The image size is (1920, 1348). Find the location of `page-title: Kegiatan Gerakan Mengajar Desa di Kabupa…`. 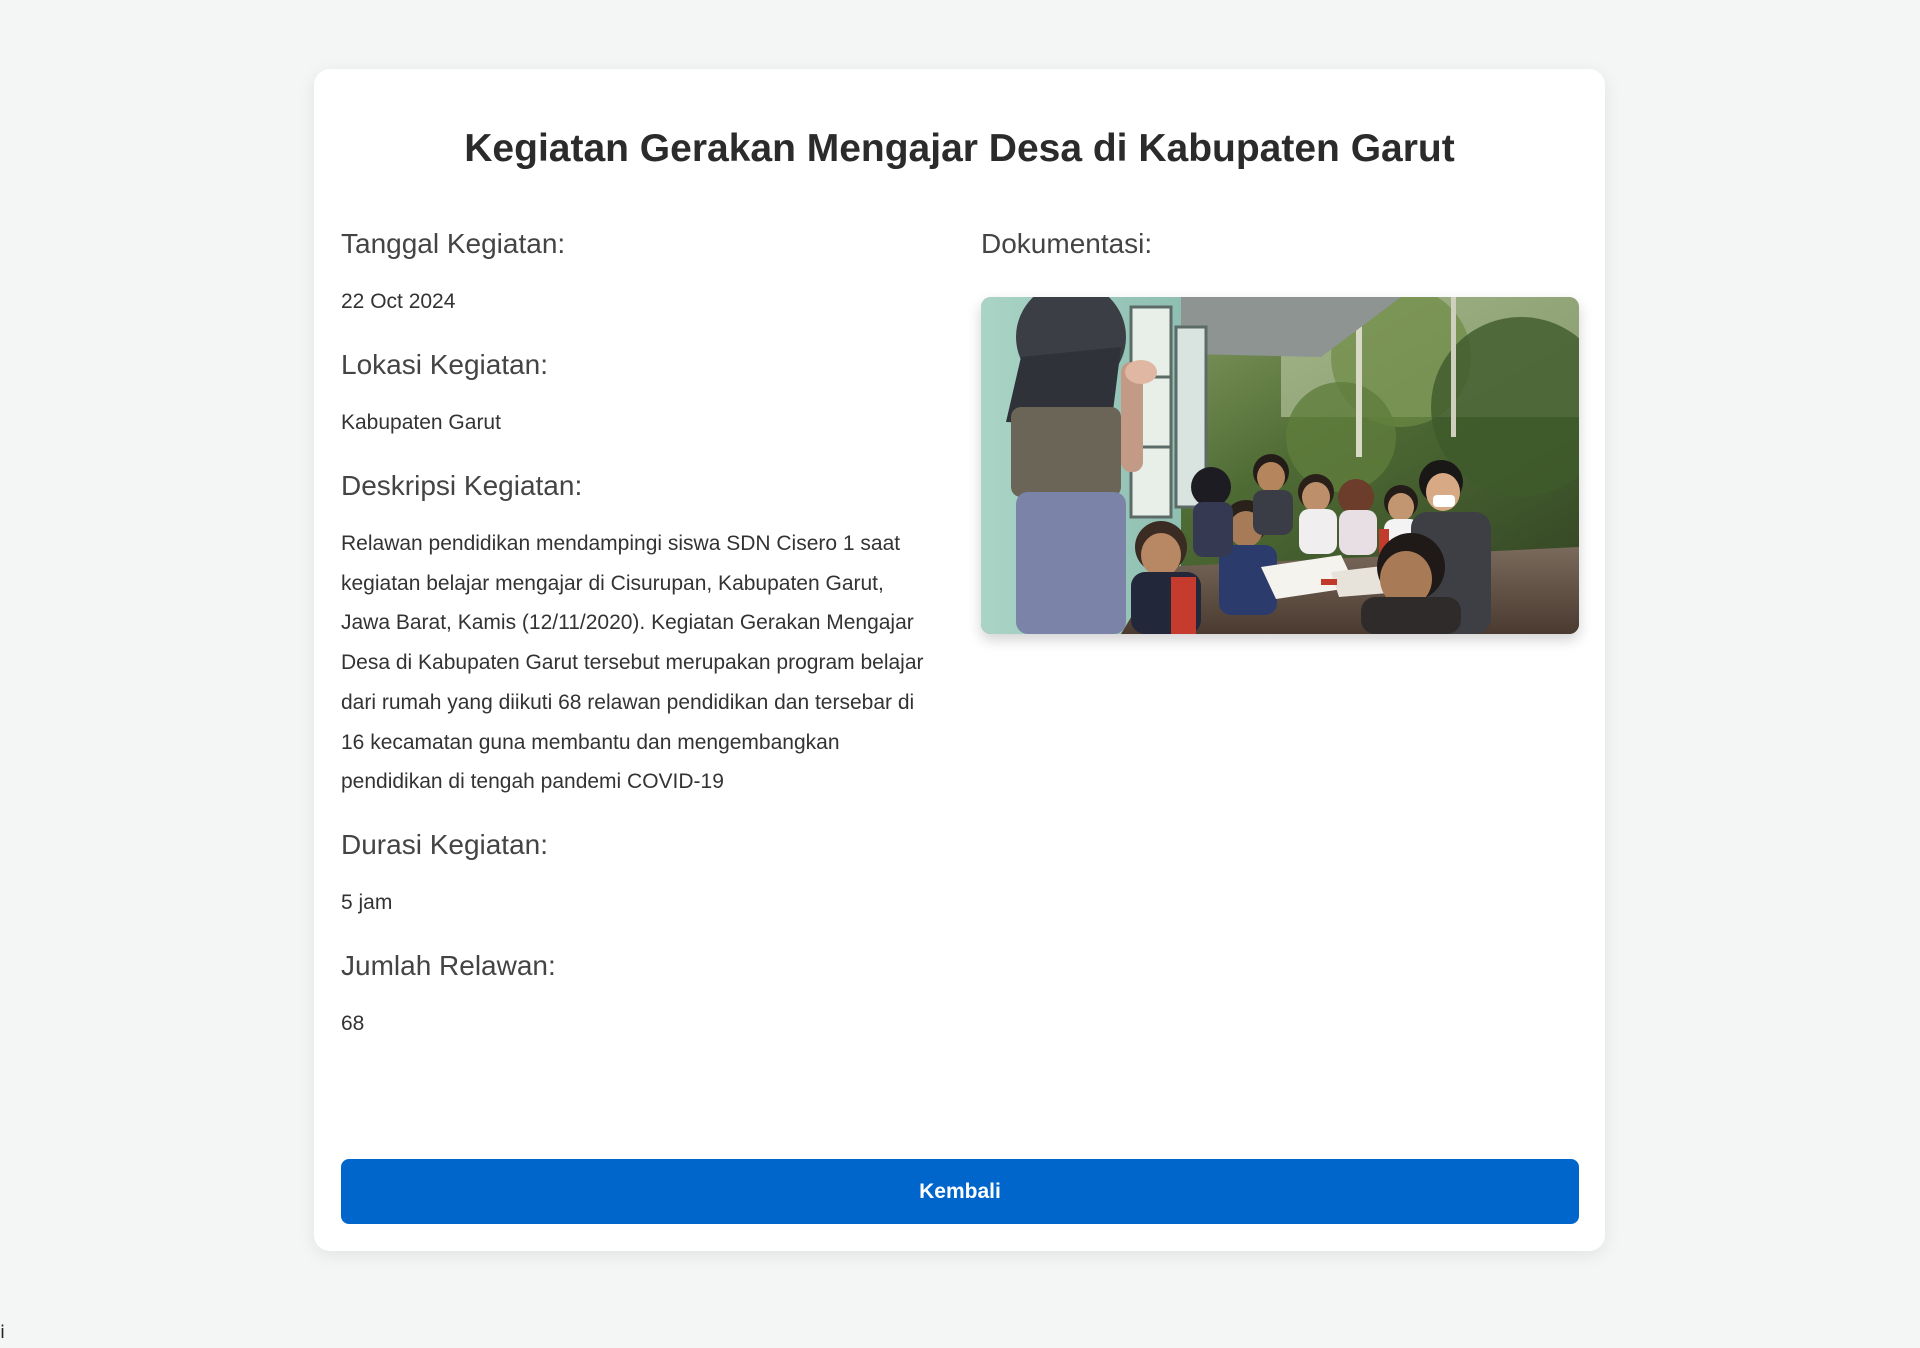

page-title: Kegiatan Gerakan Mengajar Desa di Kabupa… is located at coordinates (959, 148).